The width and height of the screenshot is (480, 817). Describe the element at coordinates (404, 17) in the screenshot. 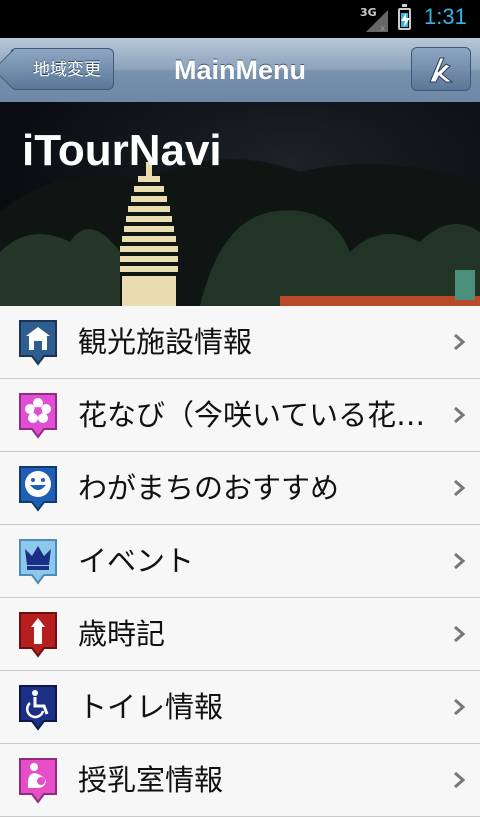

I see `battery-charging-icon` at that location.